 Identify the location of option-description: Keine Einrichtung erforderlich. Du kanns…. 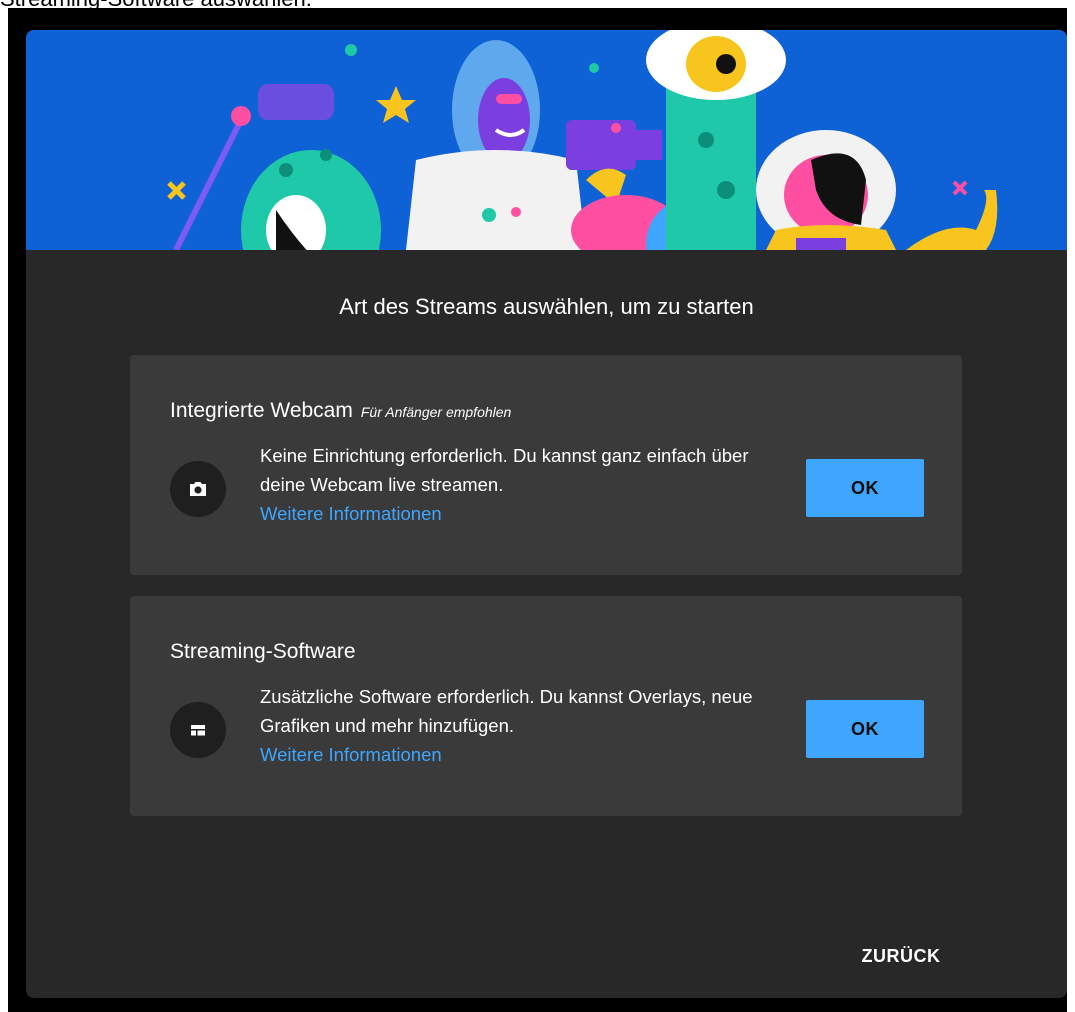
(510, 484).